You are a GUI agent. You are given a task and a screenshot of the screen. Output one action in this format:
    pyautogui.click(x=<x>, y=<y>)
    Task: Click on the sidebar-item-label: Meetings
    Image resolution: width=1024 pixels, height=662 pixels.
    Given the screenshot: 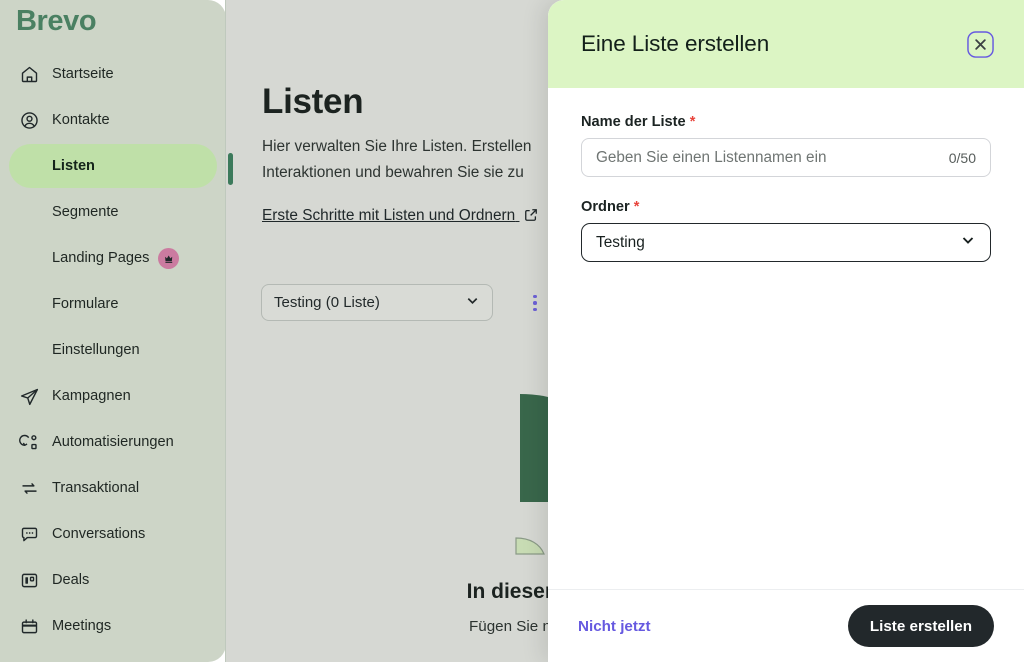 What is the action you would take?
    pyautogui.click(x=82, y=626)
    